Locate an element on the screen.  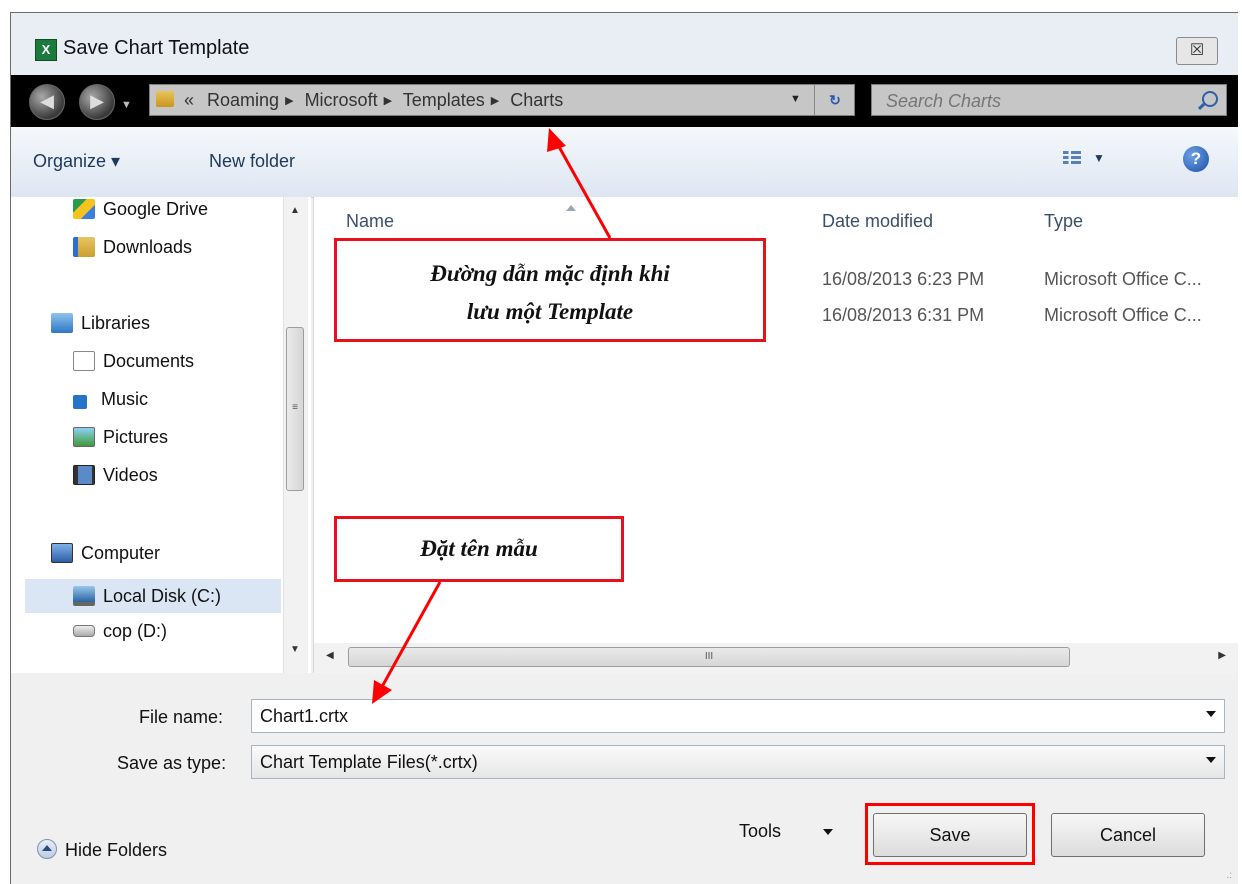
file-list-horizontal-scrollbar: ◀ III ▶ is located at coordinates (776, 658).